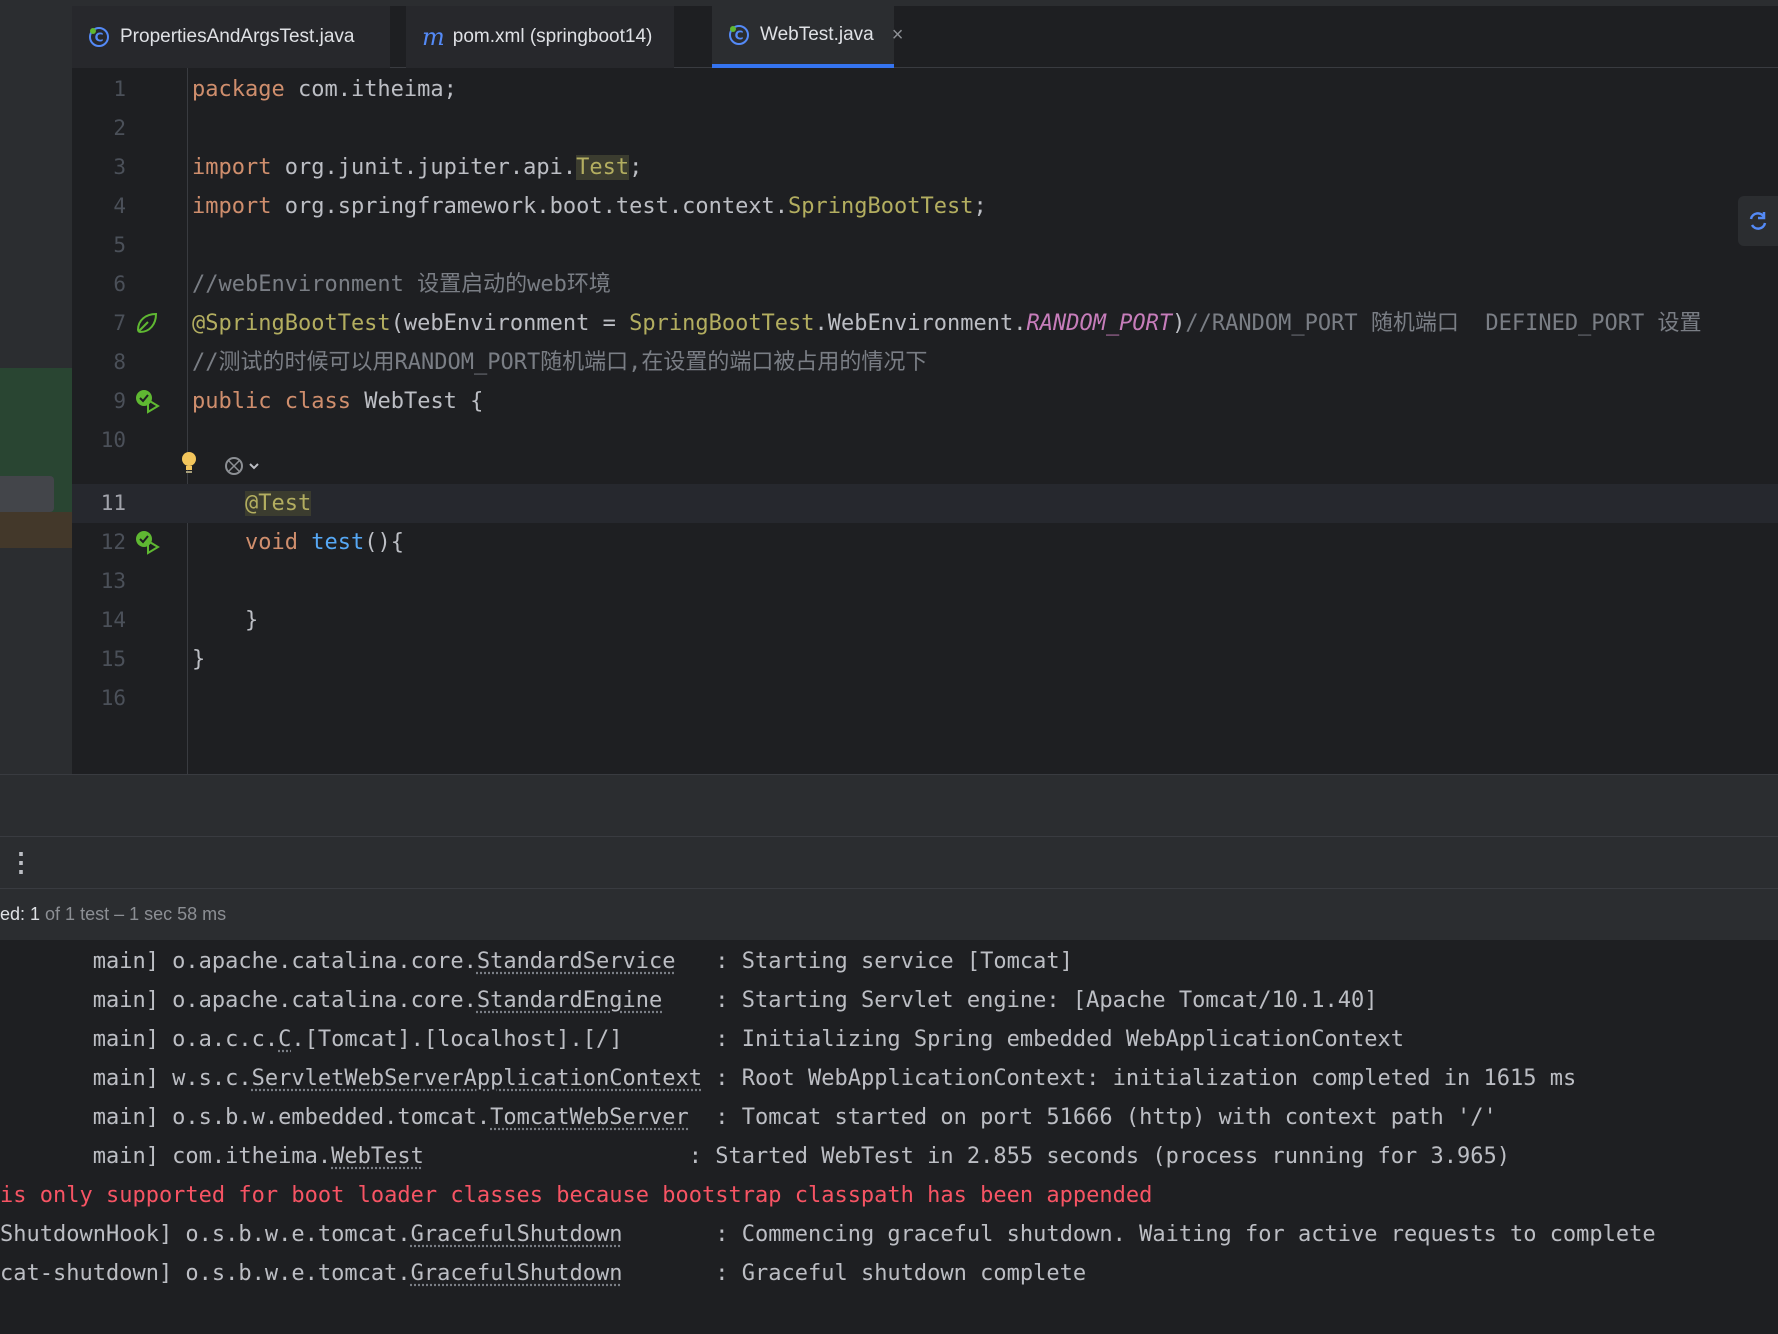 Image resolution: width=1778 pixels, height=1334 pixels. Describe the element at coordinates (291, 323) in the screenshot. I see `annotation: @SpringBootTest` at that location.